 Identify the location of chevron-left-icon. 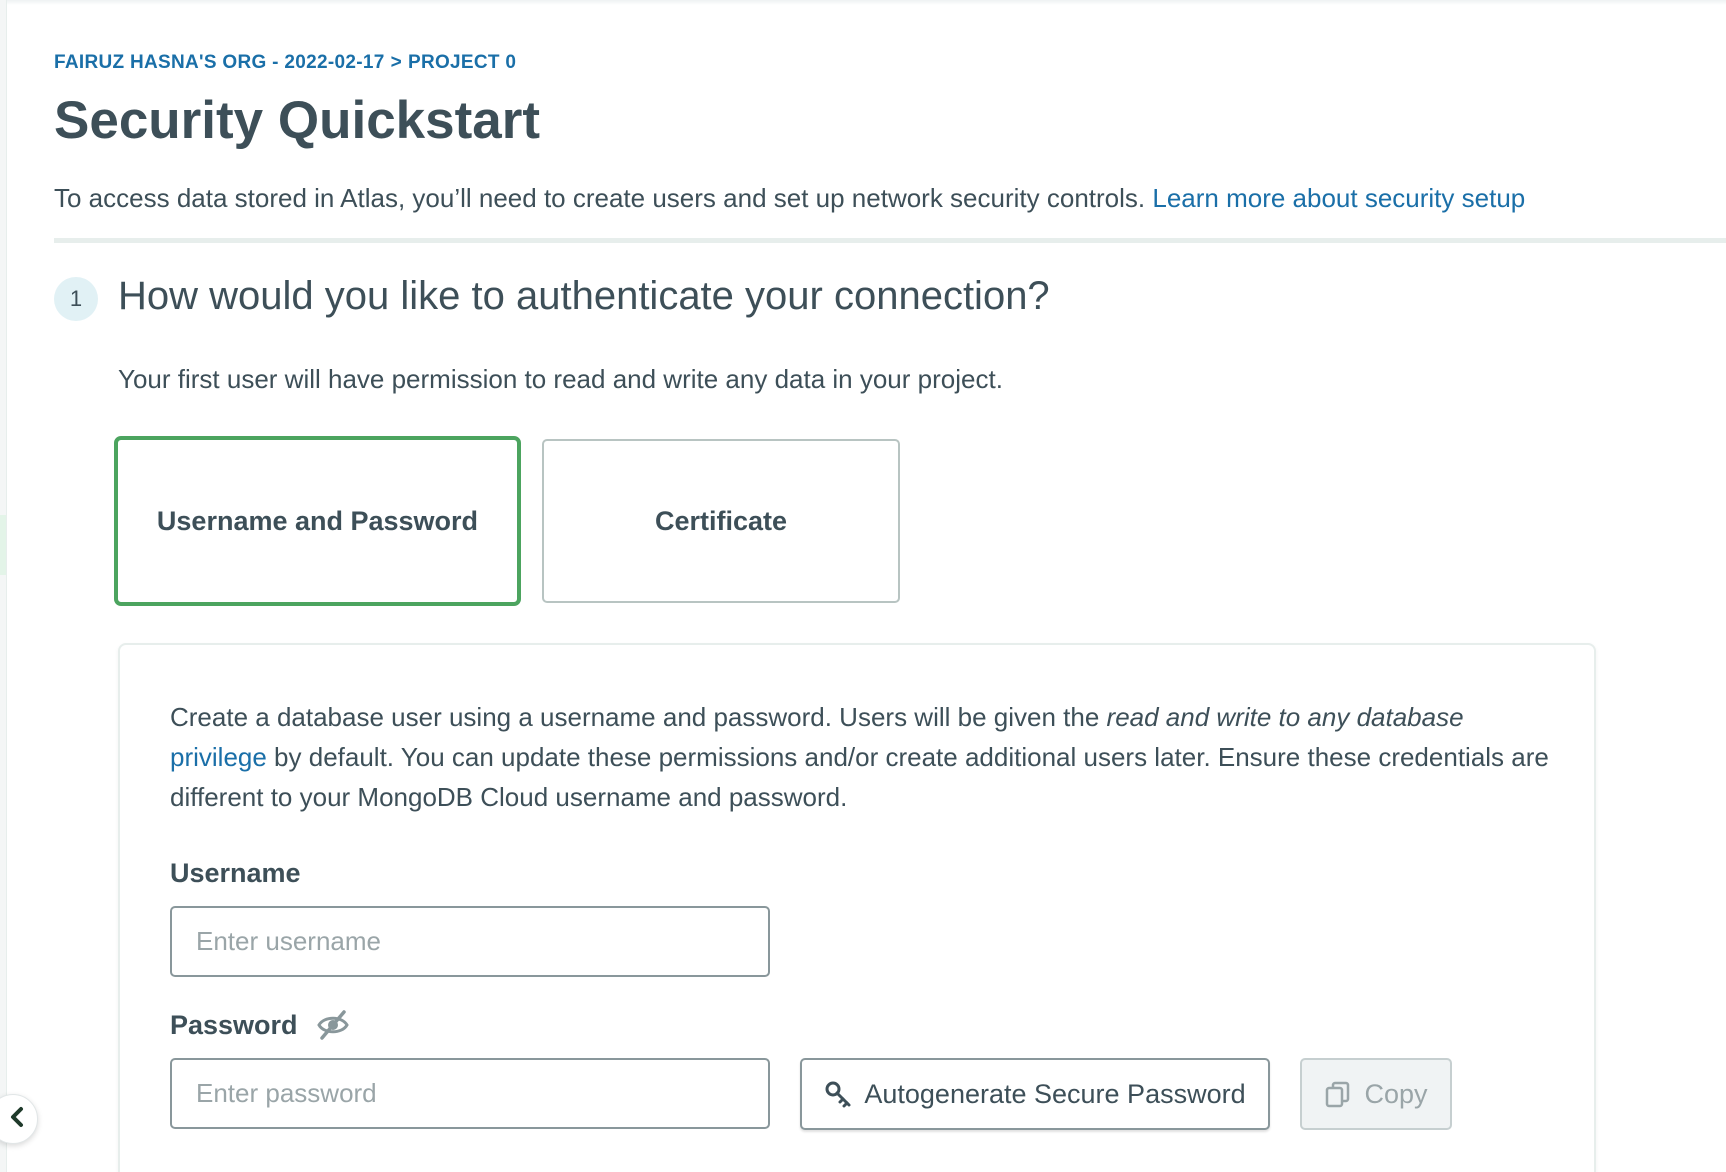
(14, 1119).